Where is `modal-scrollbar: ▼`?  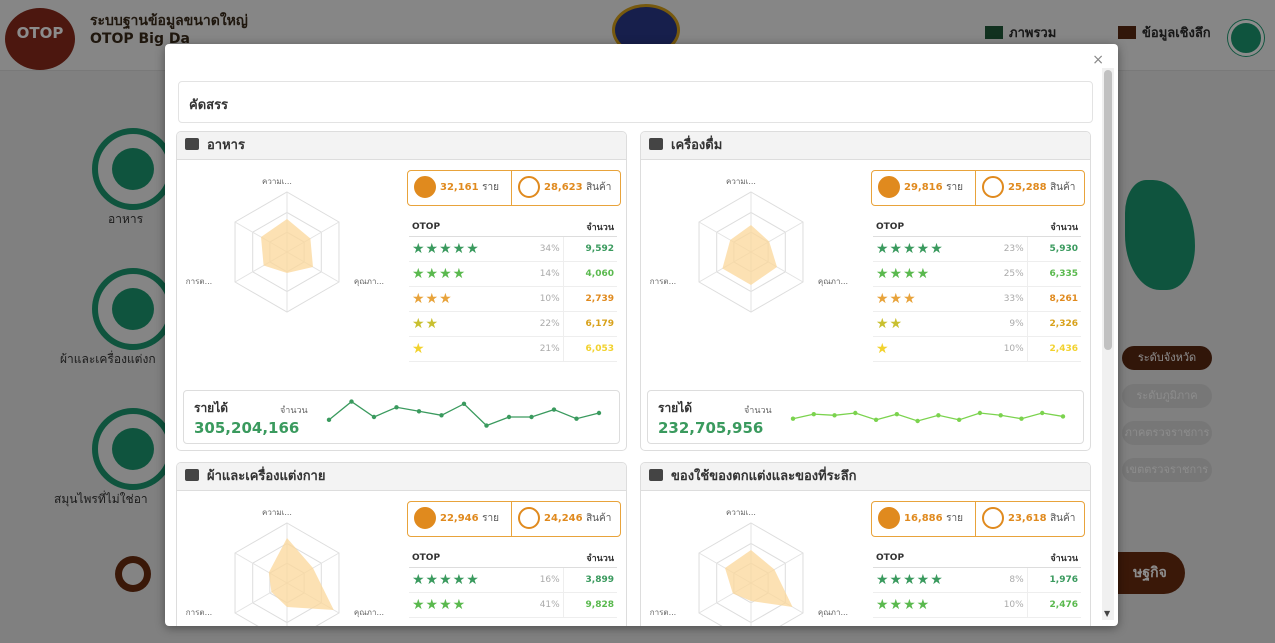
modal-scrollbar: ▼ is located at coordinates (1108, 344).